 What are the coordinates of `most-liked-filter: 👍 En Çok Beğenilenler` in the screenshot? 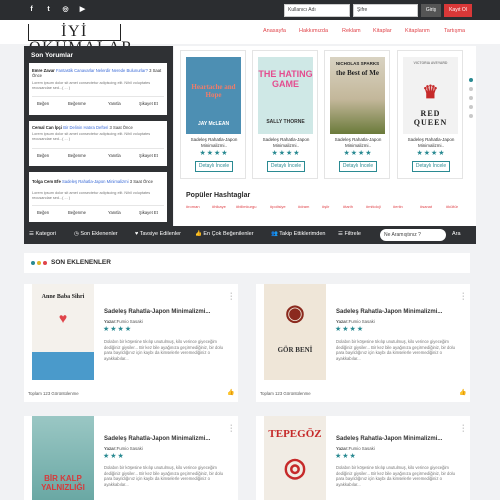 It's located at (224, 234).